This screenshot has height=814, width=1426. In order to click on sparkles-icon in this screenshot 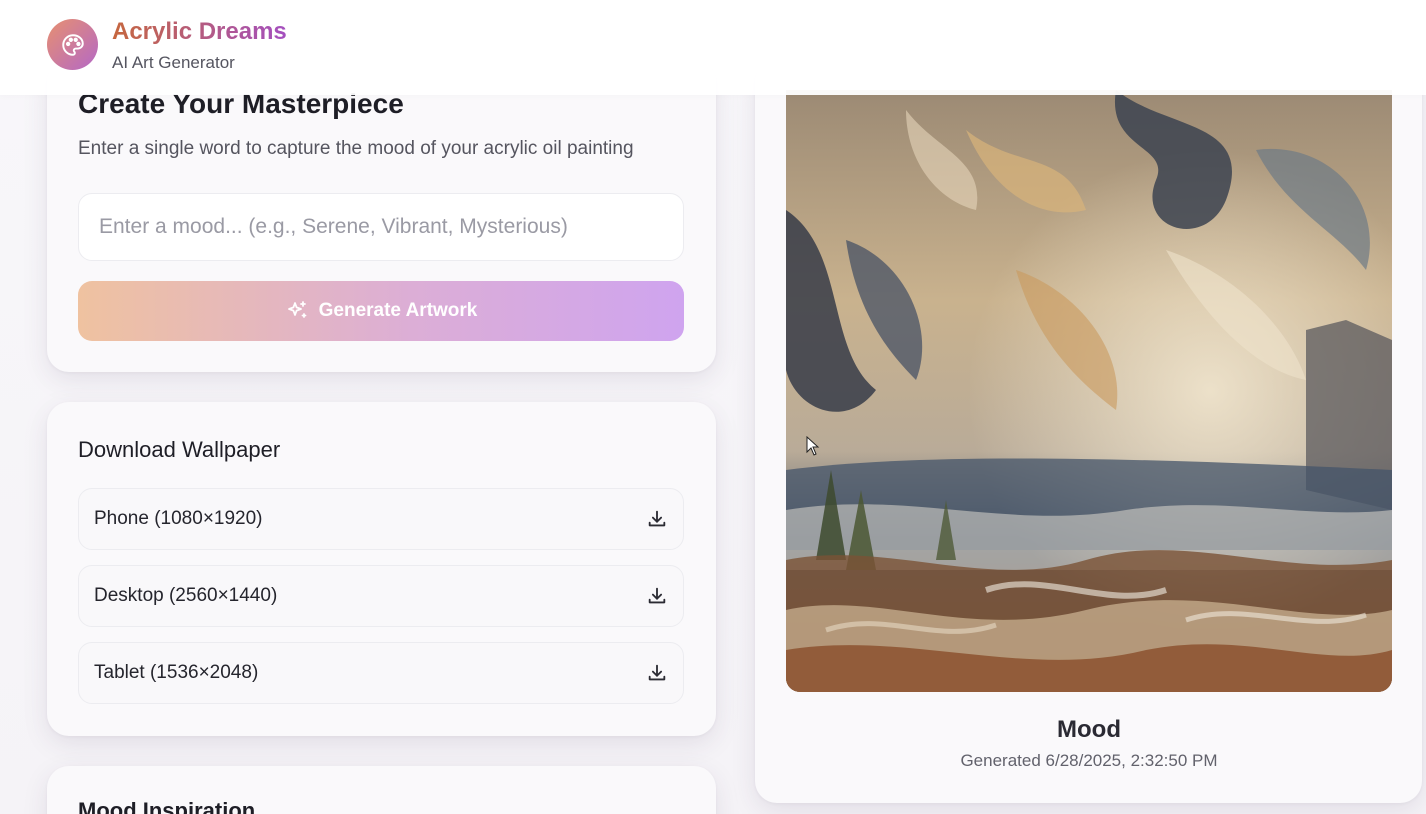, I will do `click(297, 311)`.